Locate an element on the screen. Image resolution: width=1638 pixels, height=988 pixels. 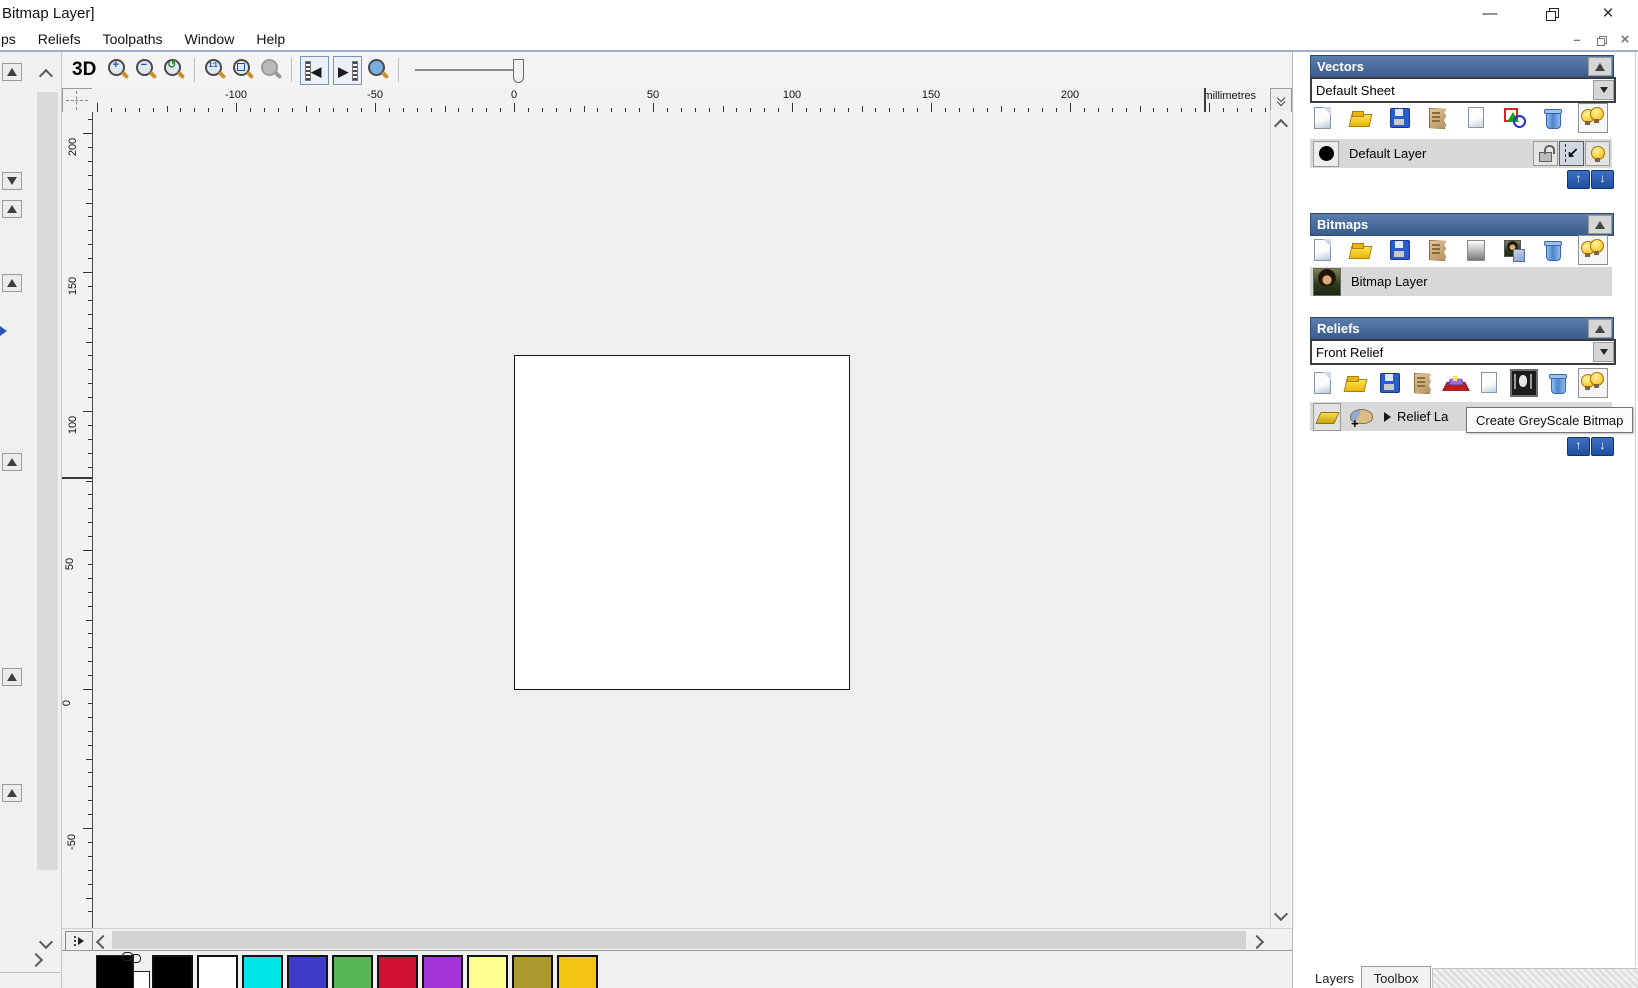
bitmaps-layer-row: Bitmap Layer is located at coordinates (1461, 281).